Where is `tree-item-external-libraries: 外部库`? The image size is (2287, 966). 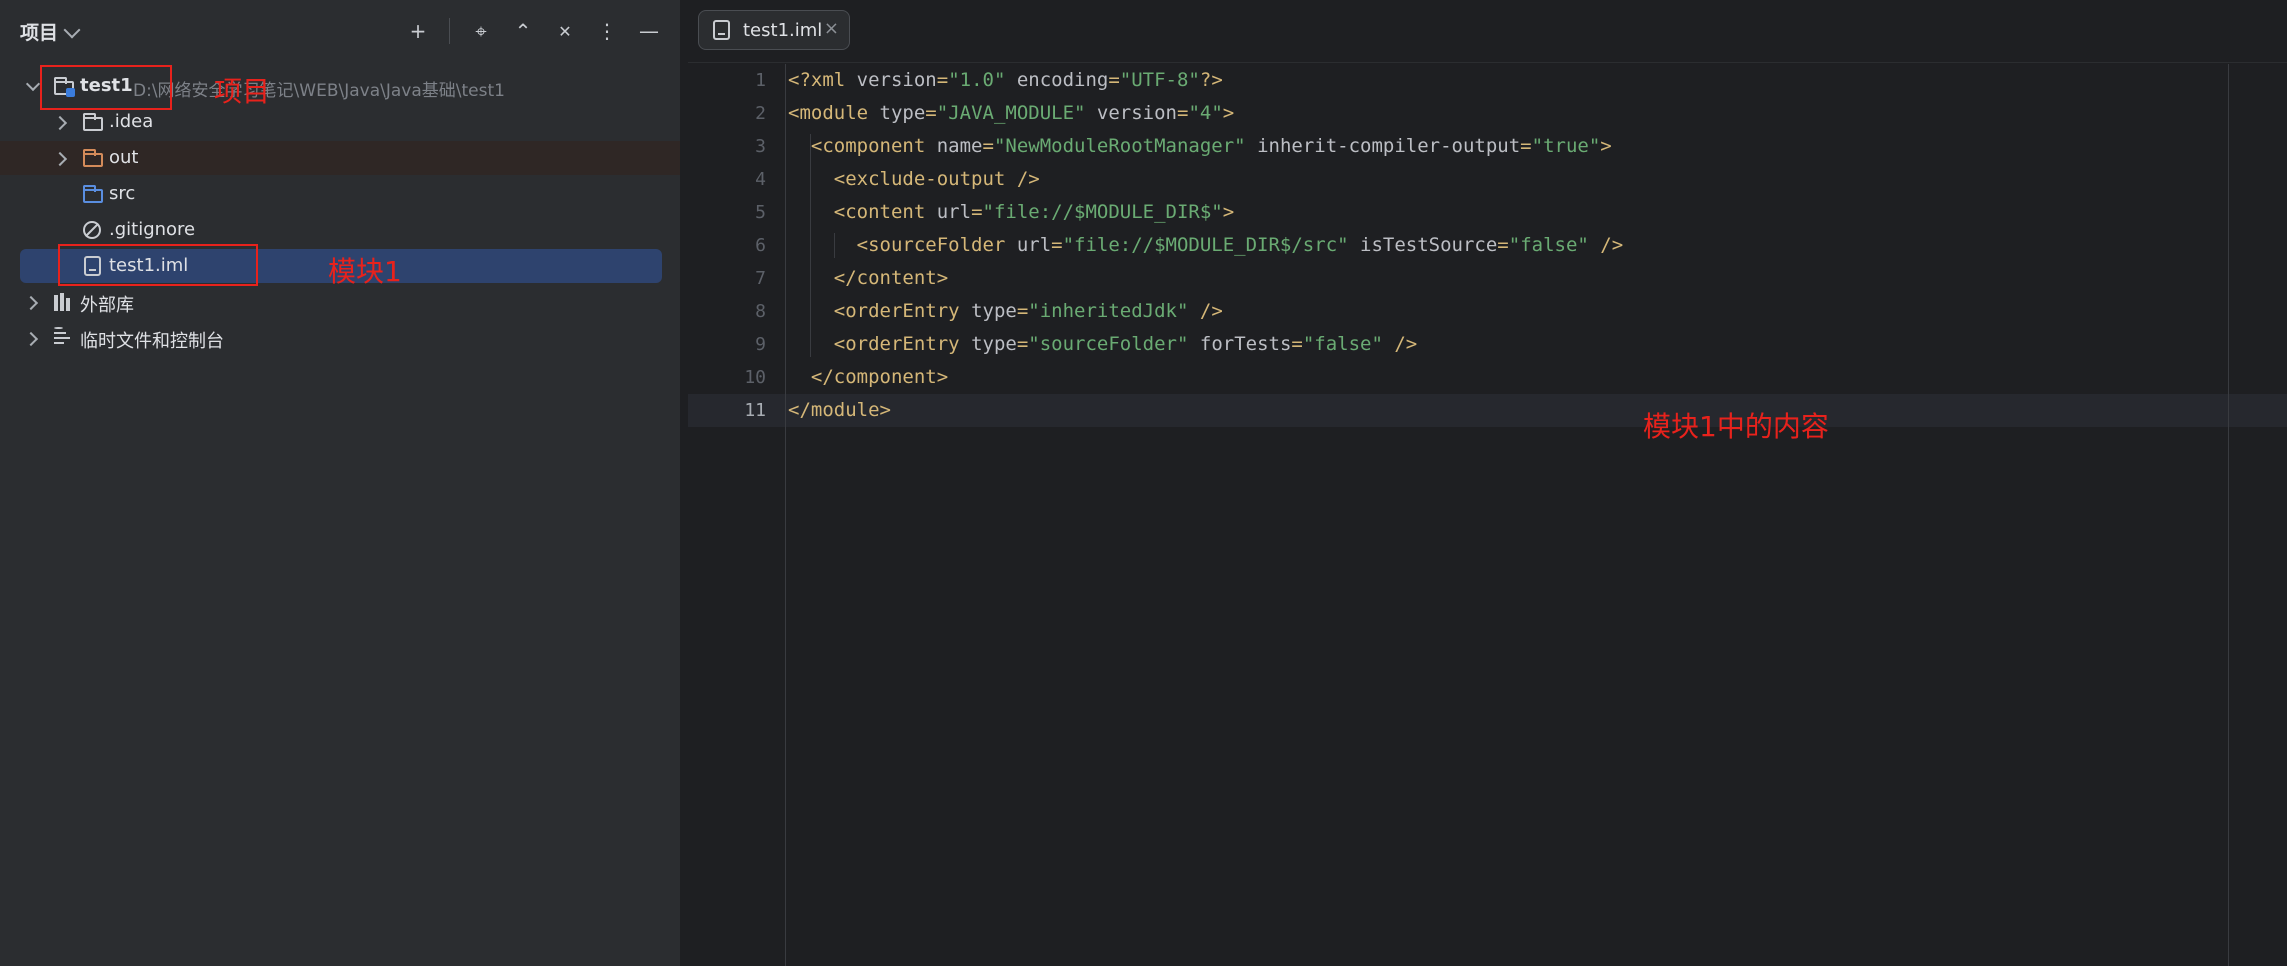
tree-item-external-libraries: 外部库 is located at coordinates (340, 302).